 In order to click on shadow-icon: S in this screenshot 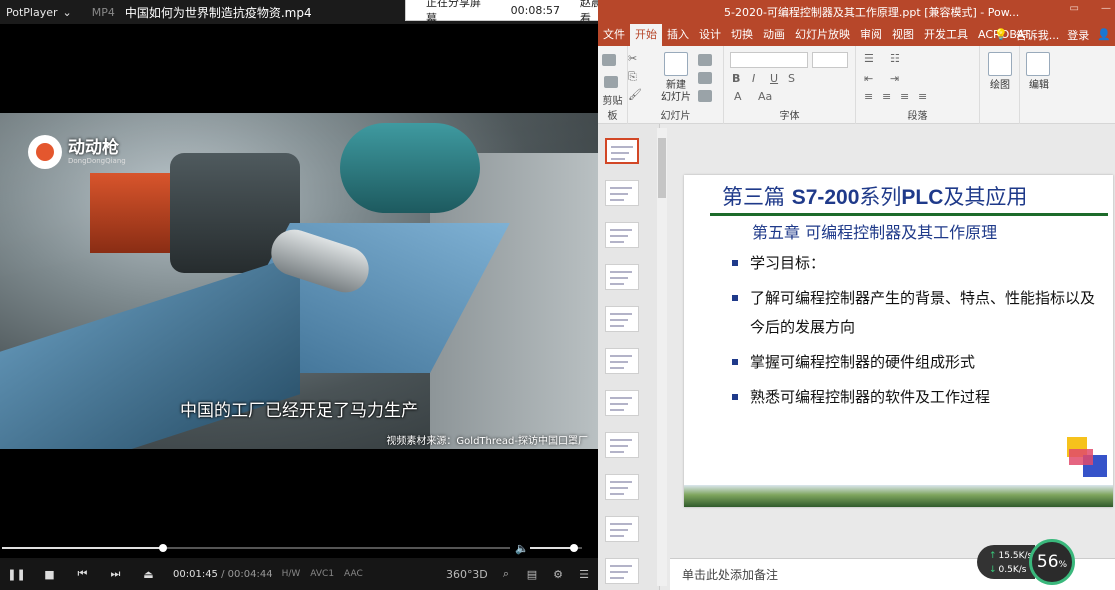, I will do `click(791, 78)`.